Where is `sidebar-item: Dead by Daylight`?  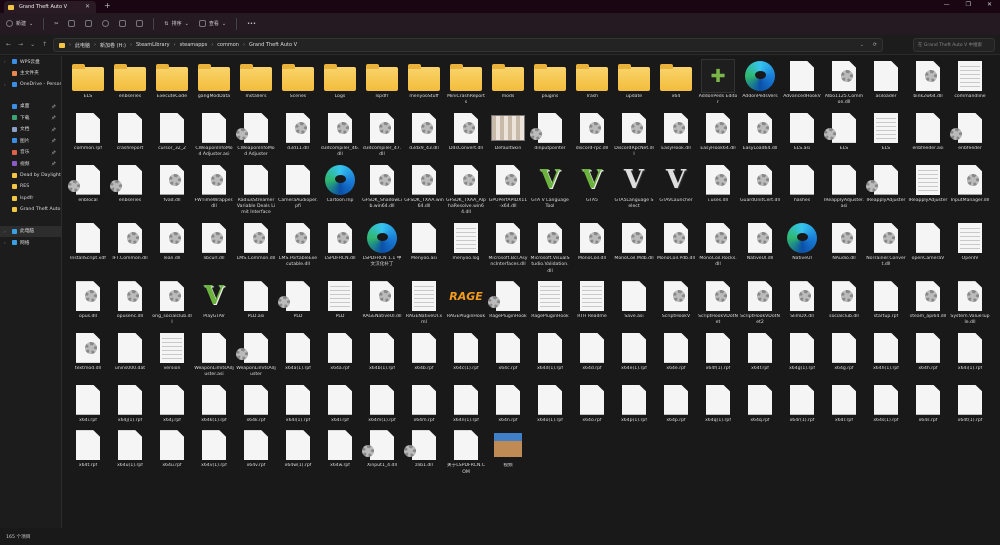
sidebar-item: Dead by Daylight is located at coordinates (30, 176).